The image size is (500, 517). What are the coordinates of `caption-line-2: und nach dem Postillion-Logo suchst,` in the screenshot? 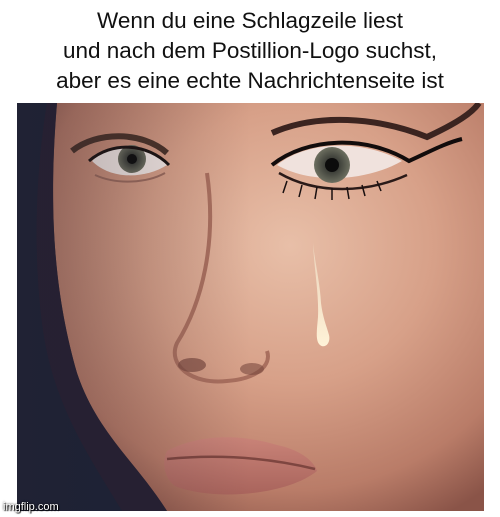 It's located at (250, 50).